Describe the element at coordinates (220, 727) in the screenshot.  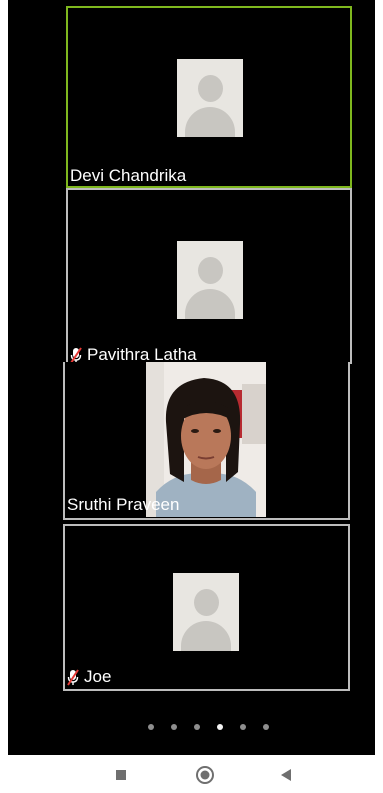
I see `page-dot-current` at that location.